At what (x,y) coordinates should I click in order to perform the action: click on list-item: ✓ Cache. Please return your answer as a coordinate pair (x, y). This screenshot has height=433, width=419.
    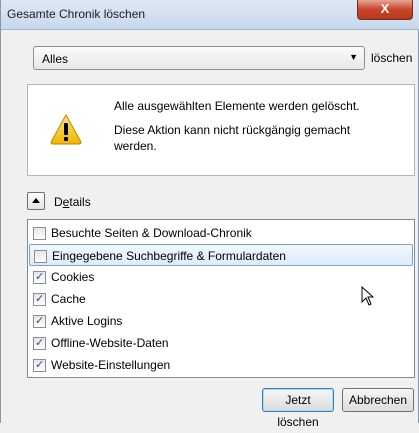
    Looking at the image, I should click on (221, 299).